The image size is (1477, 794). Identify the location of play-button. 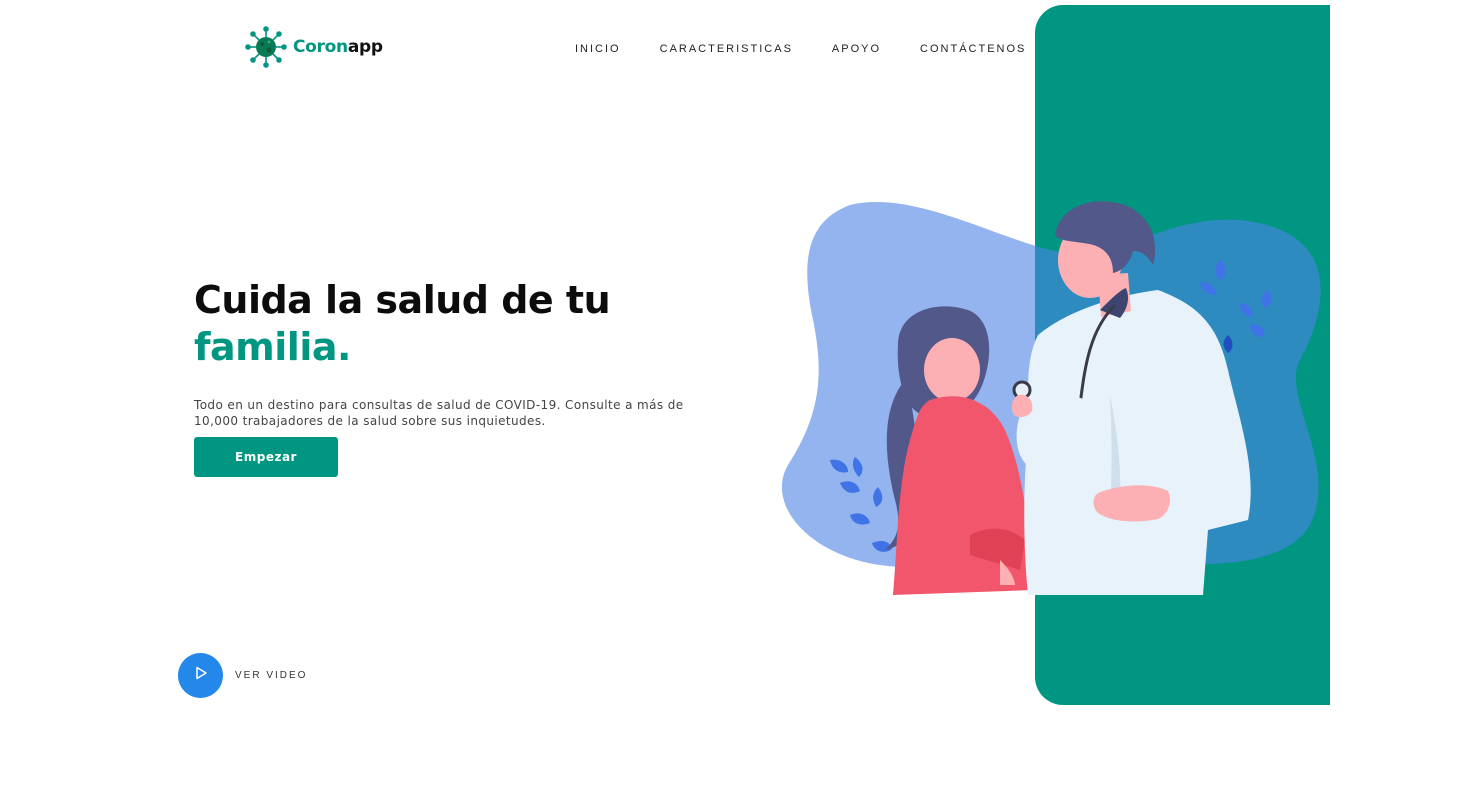
(200, 675).